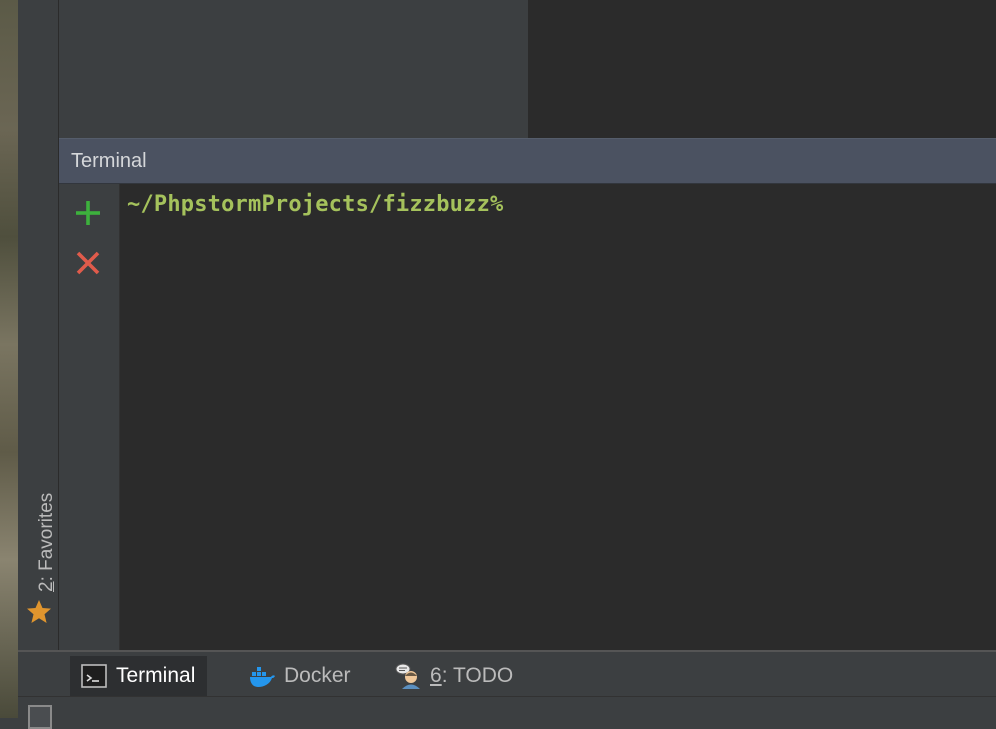  I want to click on terminal-title: Terminal, so click(109, 160).